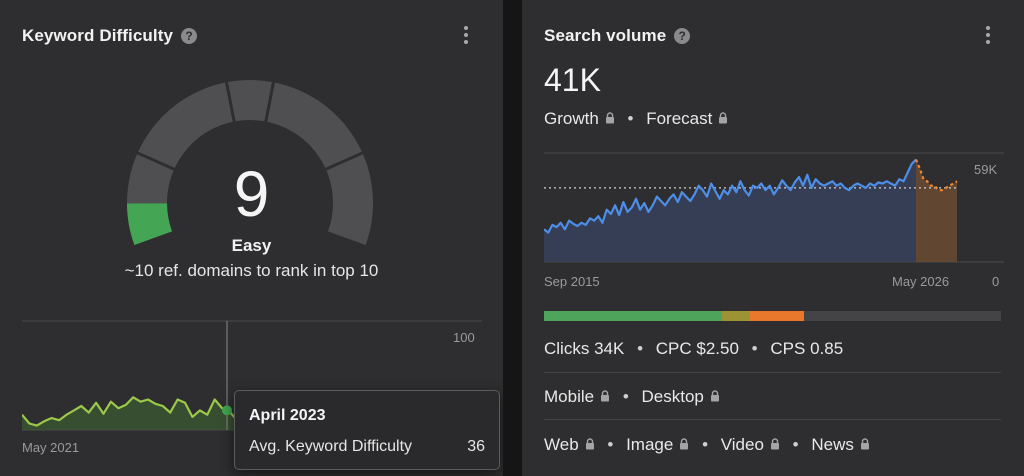 The image size is (1024, 476). I want to click on sv-forecast-area, so click(936, 210).